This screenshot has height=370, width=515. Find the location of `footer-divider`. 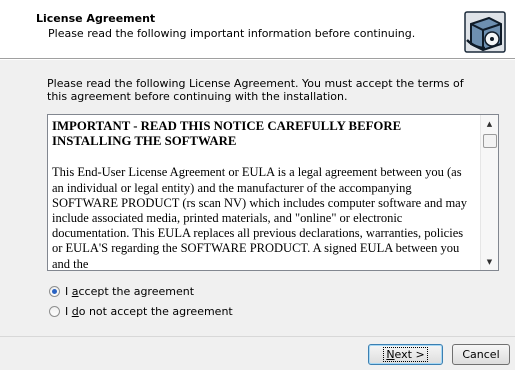

footer-divider is located at coordinates (257, 336).